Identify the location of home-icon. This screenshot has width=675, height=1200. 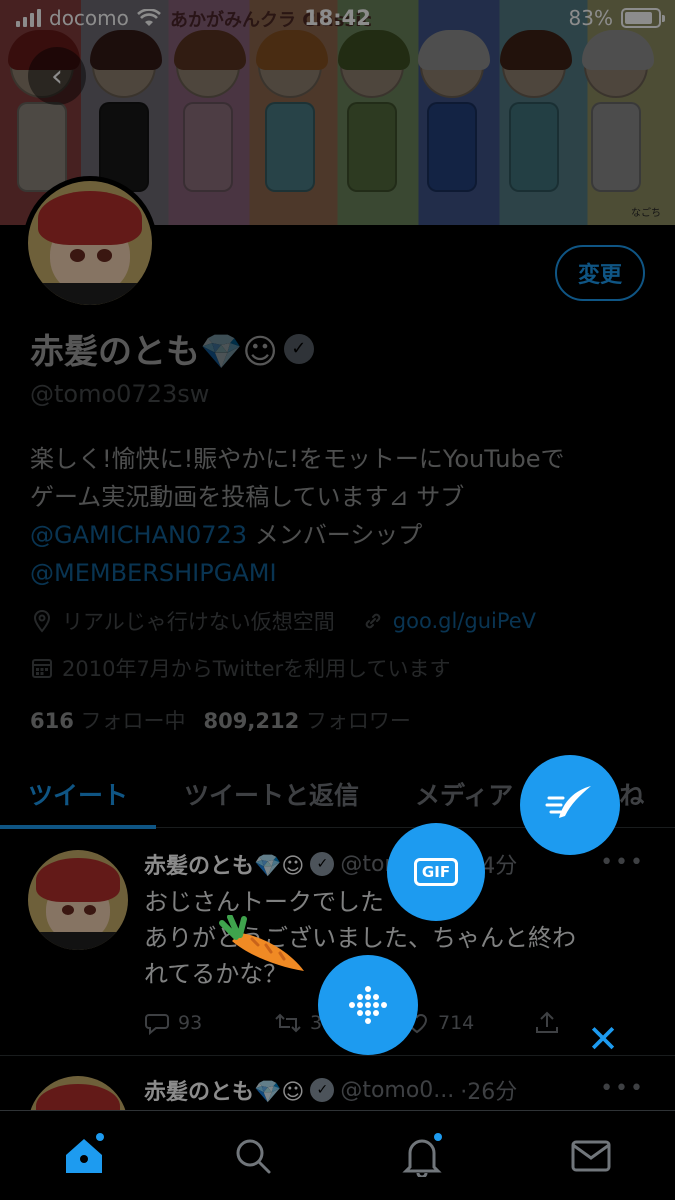
(84, 1155).